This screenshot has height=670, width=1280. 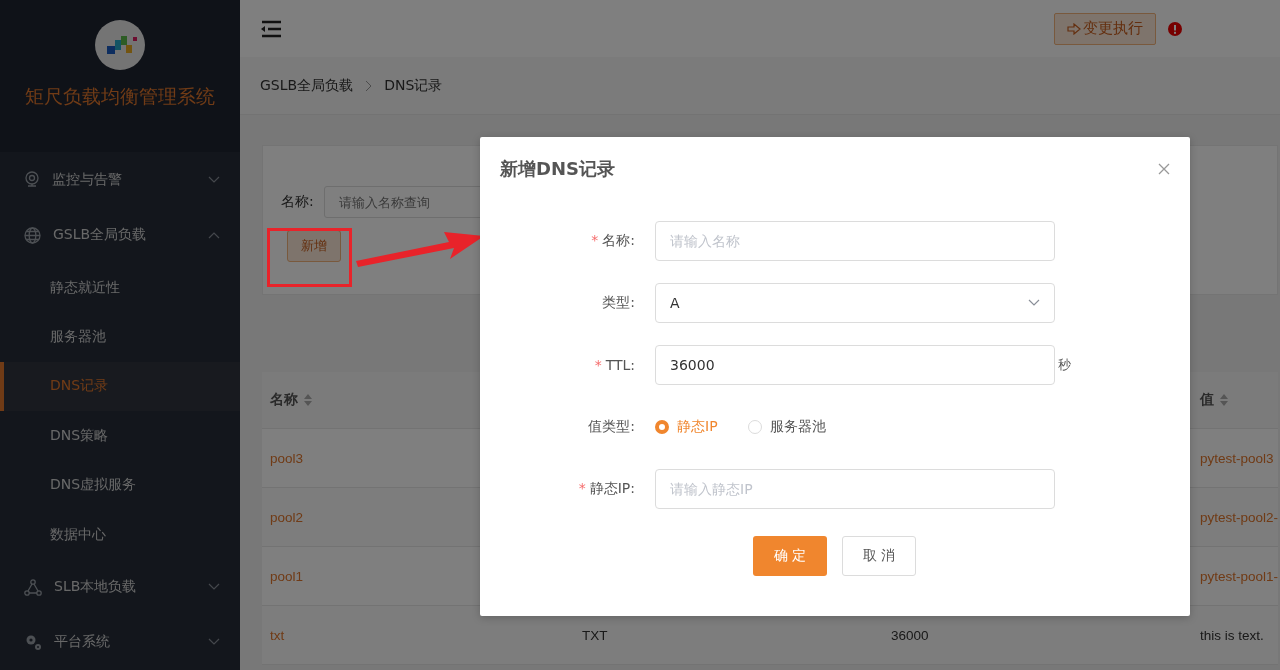 I want to click on table-cell-text: this is text., so click(x=1232, y=635).